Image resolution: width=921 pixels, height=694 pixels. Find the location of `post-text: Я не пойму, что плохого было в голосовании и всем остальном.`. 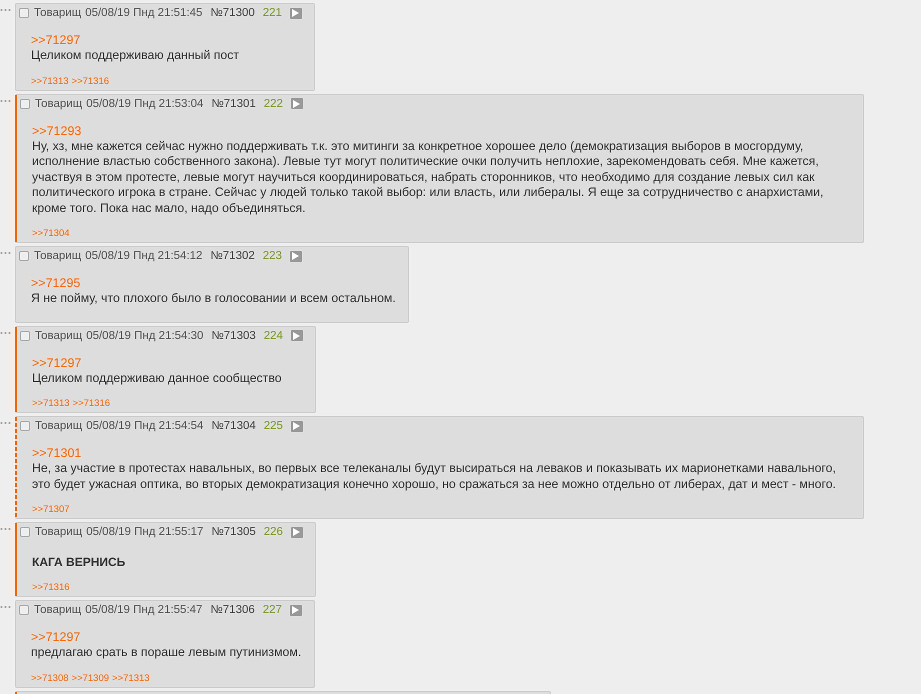

post-text: Я не пойму, что плохого было в голосовании и всем остальном. is located at coordinates (213, 298).